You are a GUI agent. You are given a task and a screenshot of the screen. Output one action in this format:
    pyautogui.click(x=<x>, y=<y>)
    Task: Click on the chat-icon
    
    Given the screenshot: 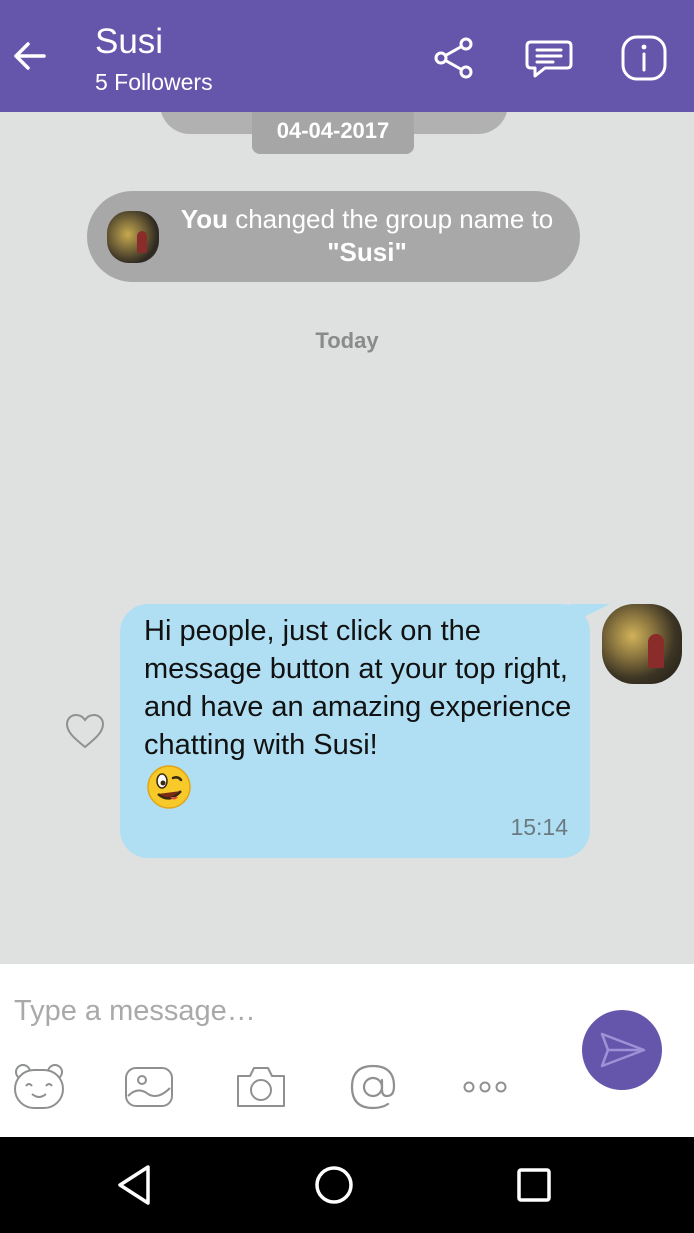 What is the action you would take?
    pyautogui.click(x=549, y=58)
    